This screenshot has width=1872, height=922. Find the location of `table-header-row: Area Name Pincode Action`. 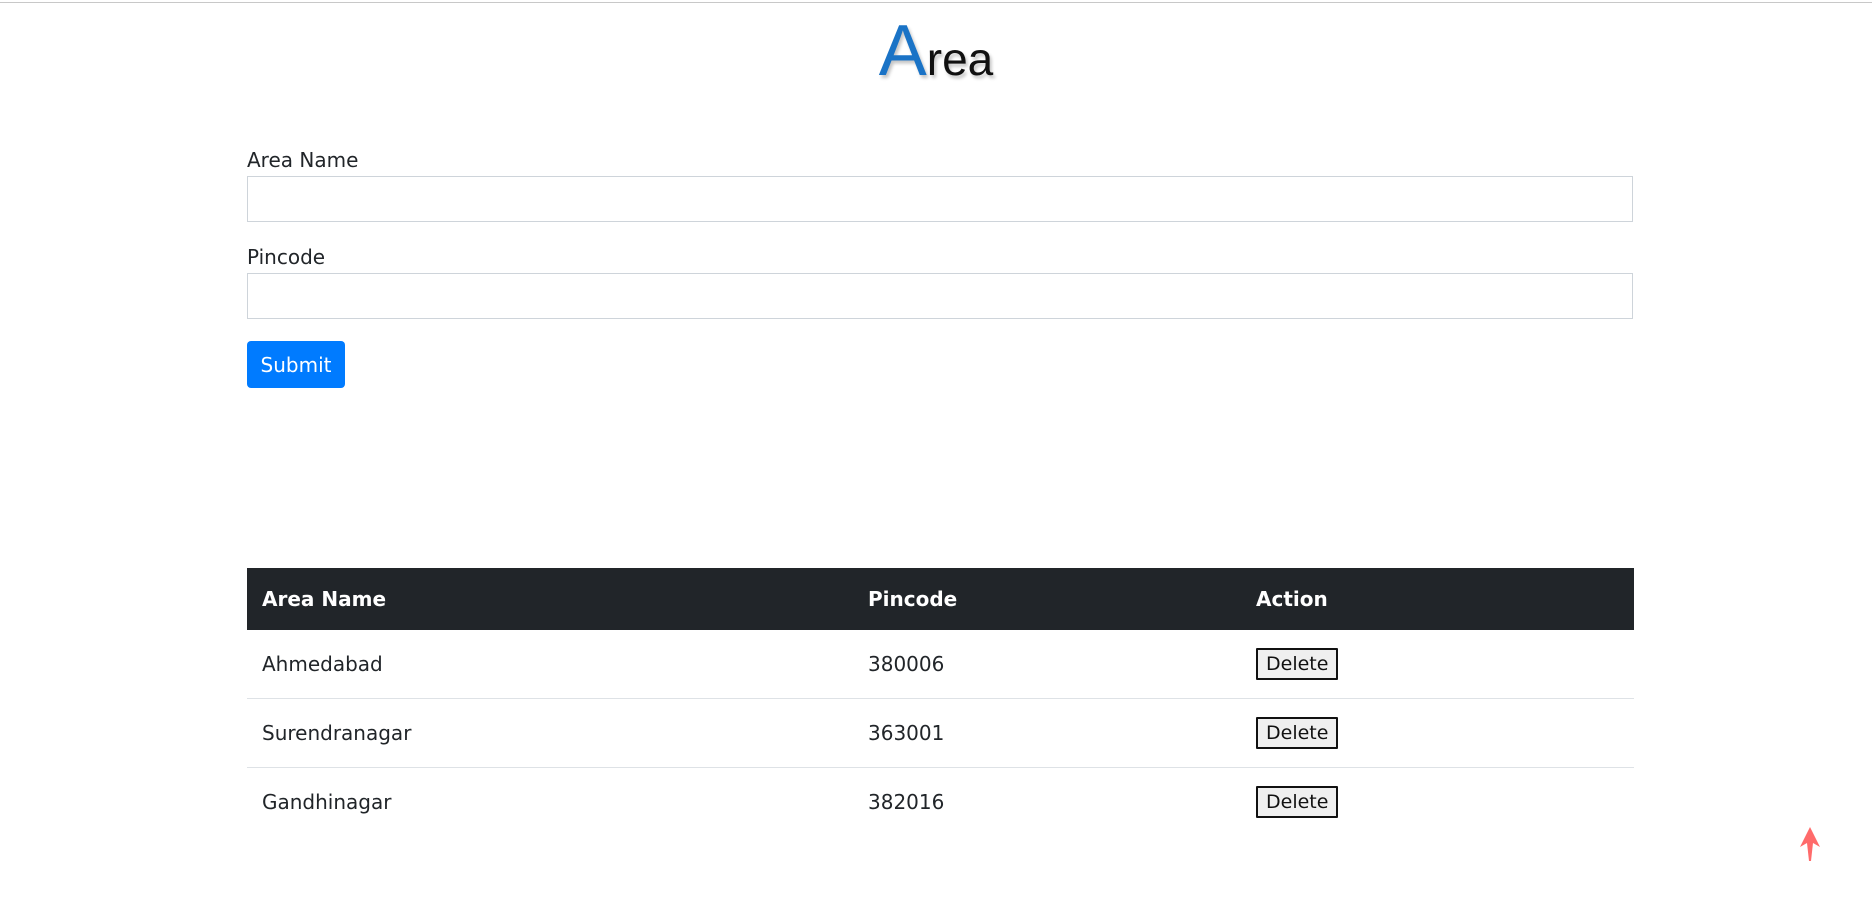

table-header-row: Area Name Pincode Action is located at coordinates (940, 599).